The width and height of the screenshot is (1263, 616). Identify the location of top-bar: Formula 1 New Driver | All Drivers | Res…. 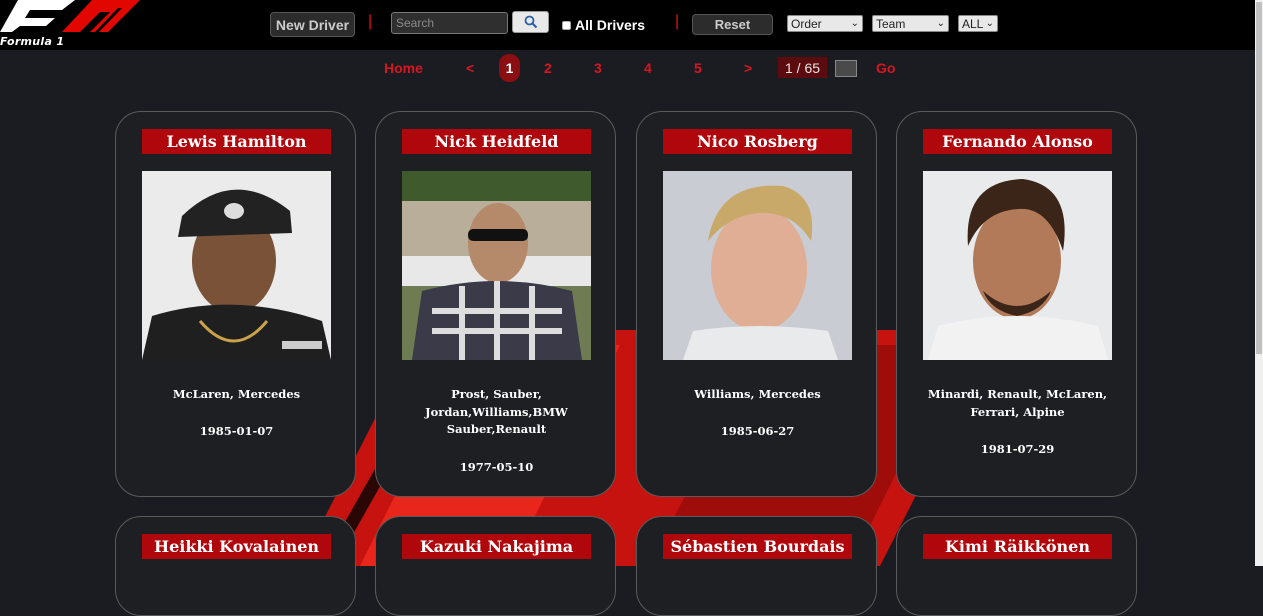
(631, 25).